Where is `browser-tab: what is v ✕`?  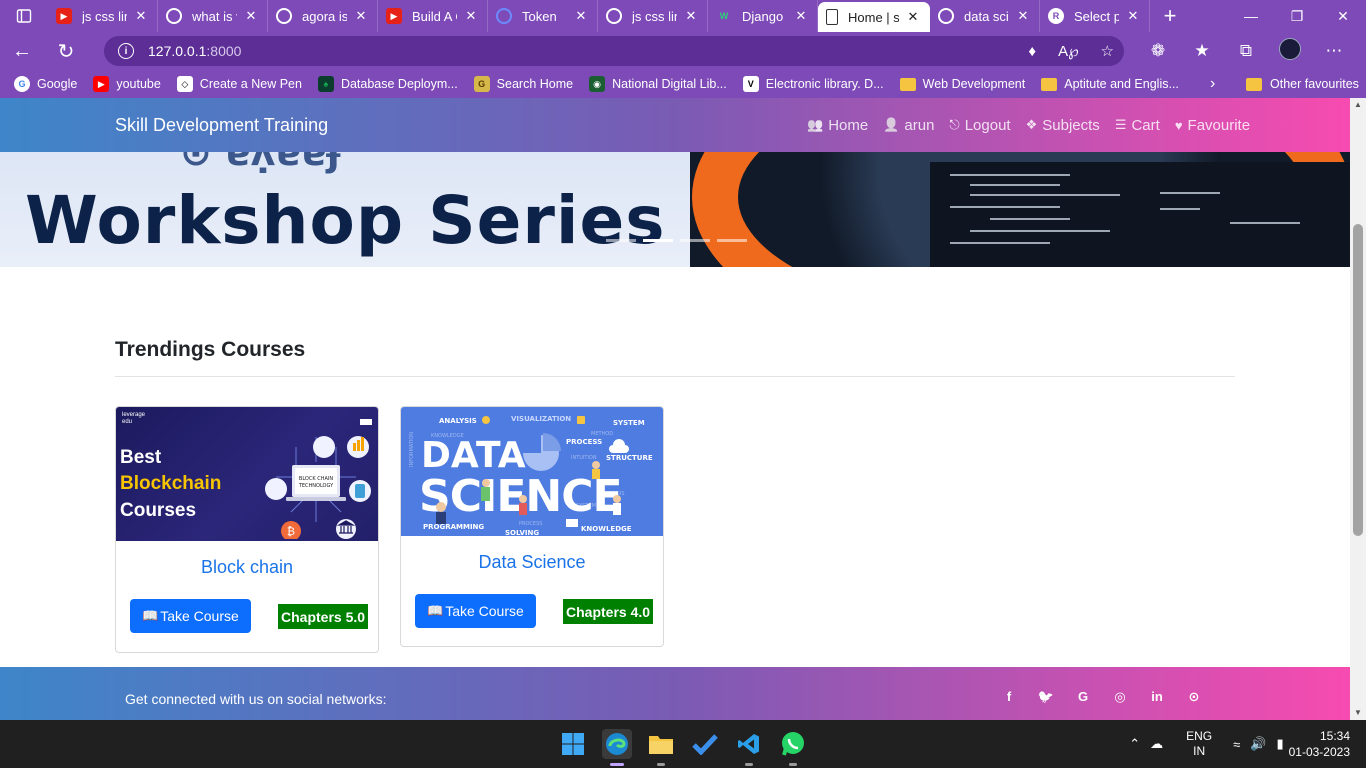
browser-tab: what is v ✕ is located at coordinates (213, 16).